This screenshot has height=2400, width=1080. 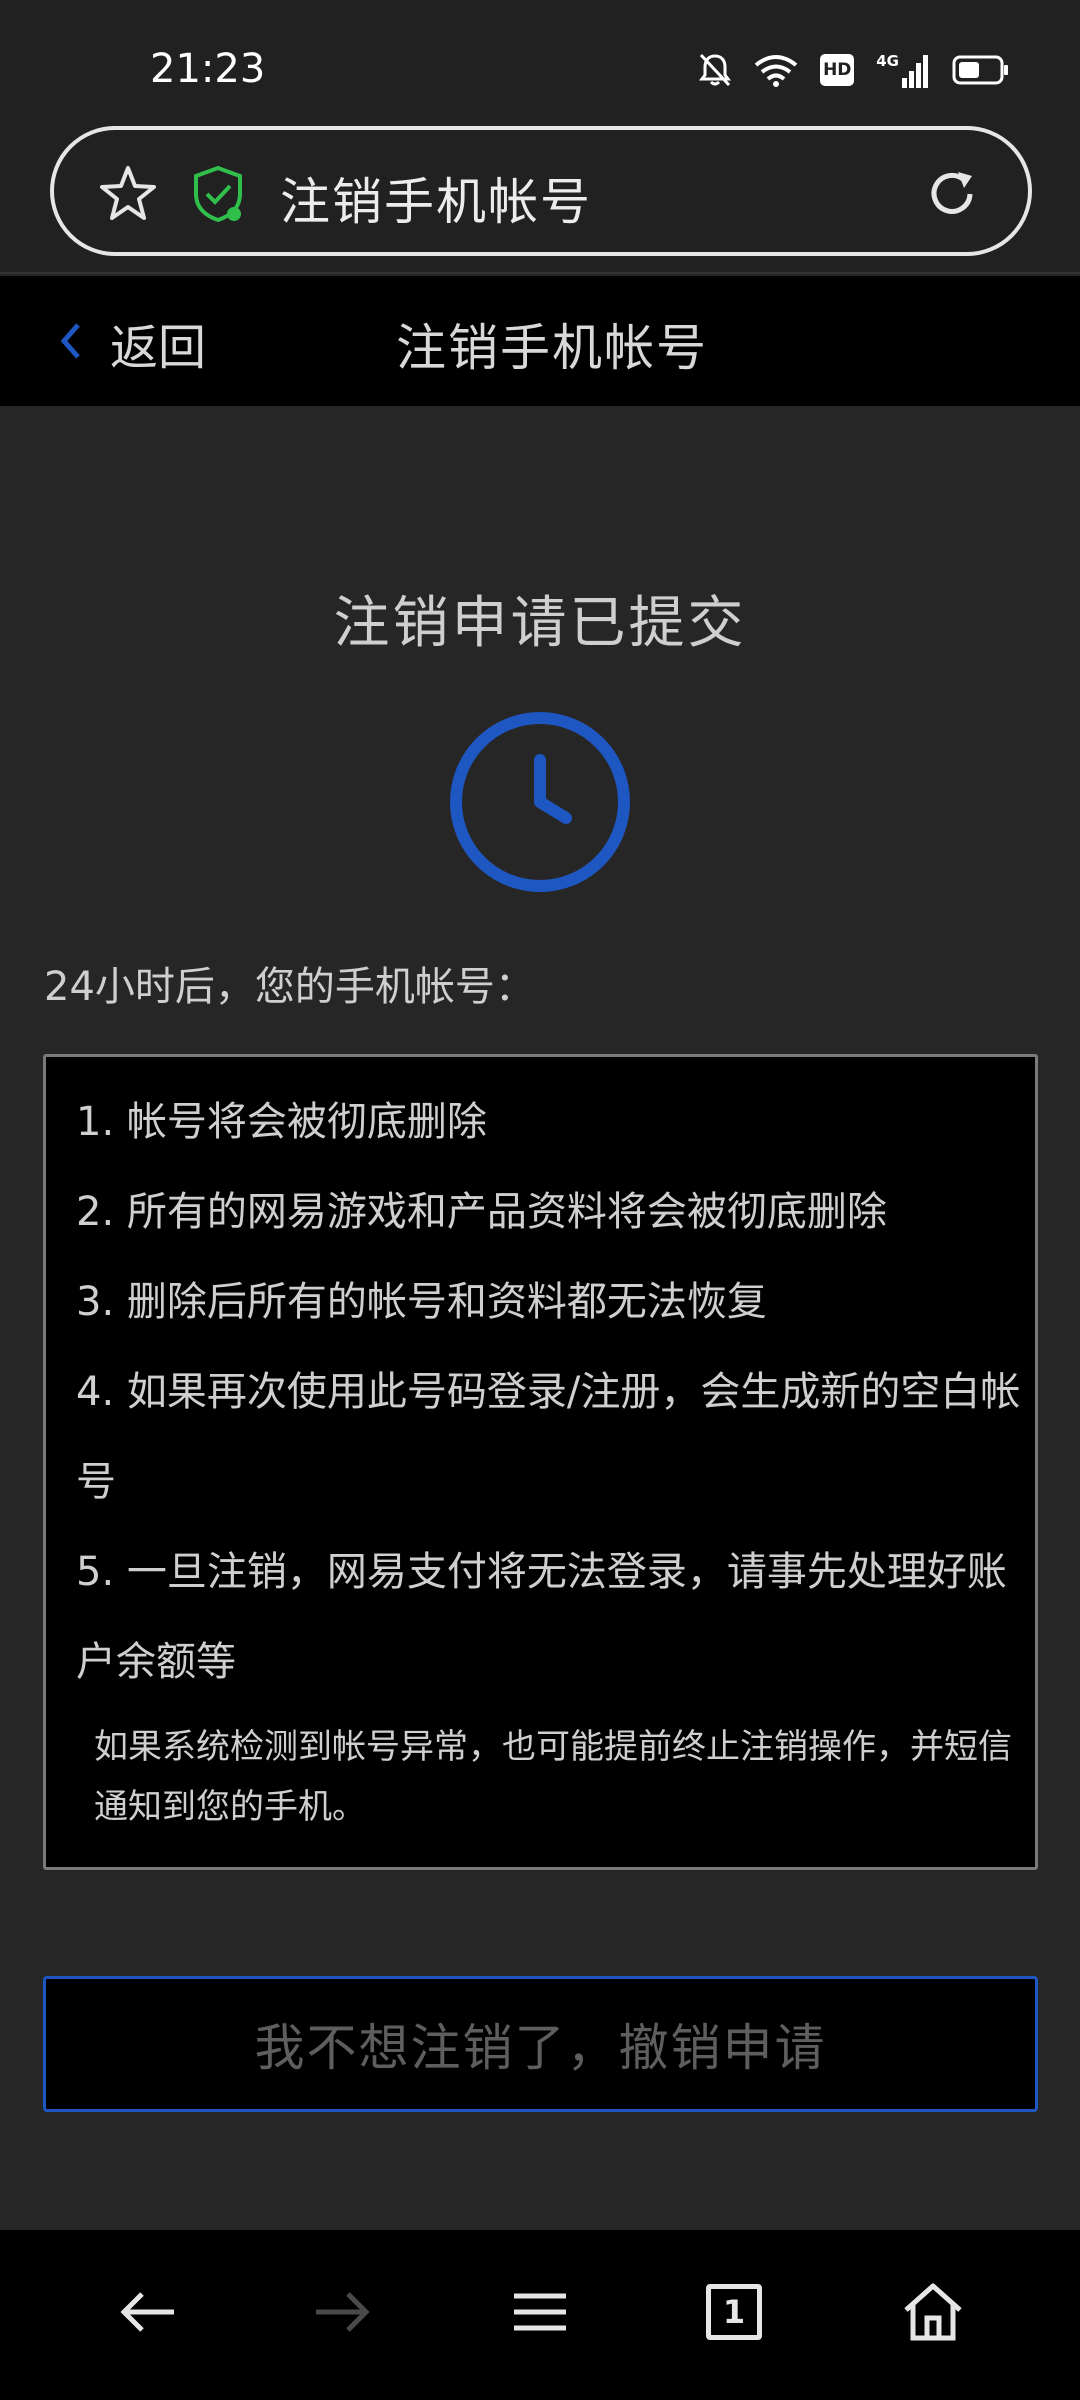 What do you see at coordinates (70, 343) in the screenshot?
I see `chevron-left-icon` at bounding box center [70, 343].